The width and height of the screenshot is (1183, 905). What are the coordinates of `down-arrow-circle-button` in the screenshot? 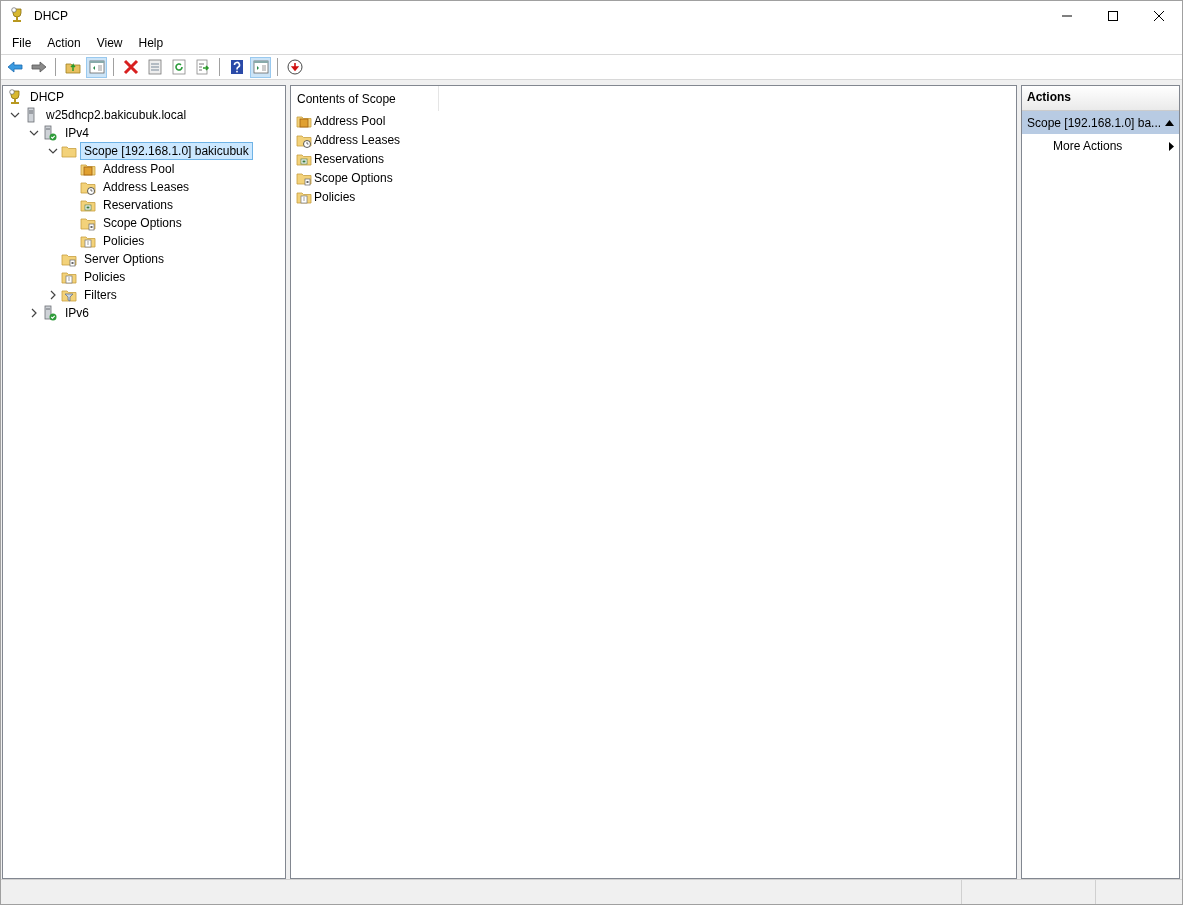 It's located at (294, 67).